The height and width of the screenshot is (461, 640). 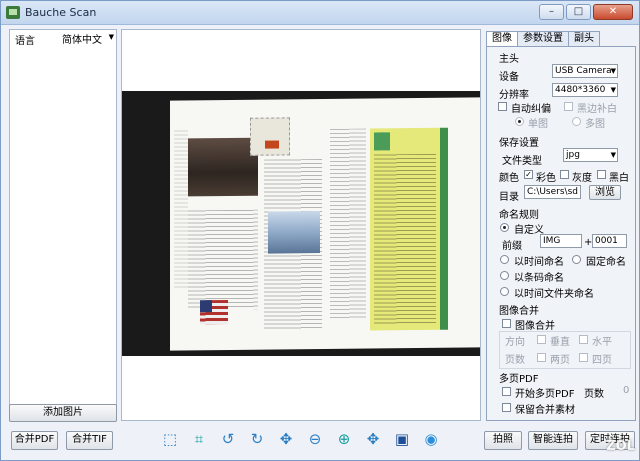 What do you see at coordinates (509, 59) in the screenshot?
I see `main-camera-label: 主头` at bounding box center [509, 59].